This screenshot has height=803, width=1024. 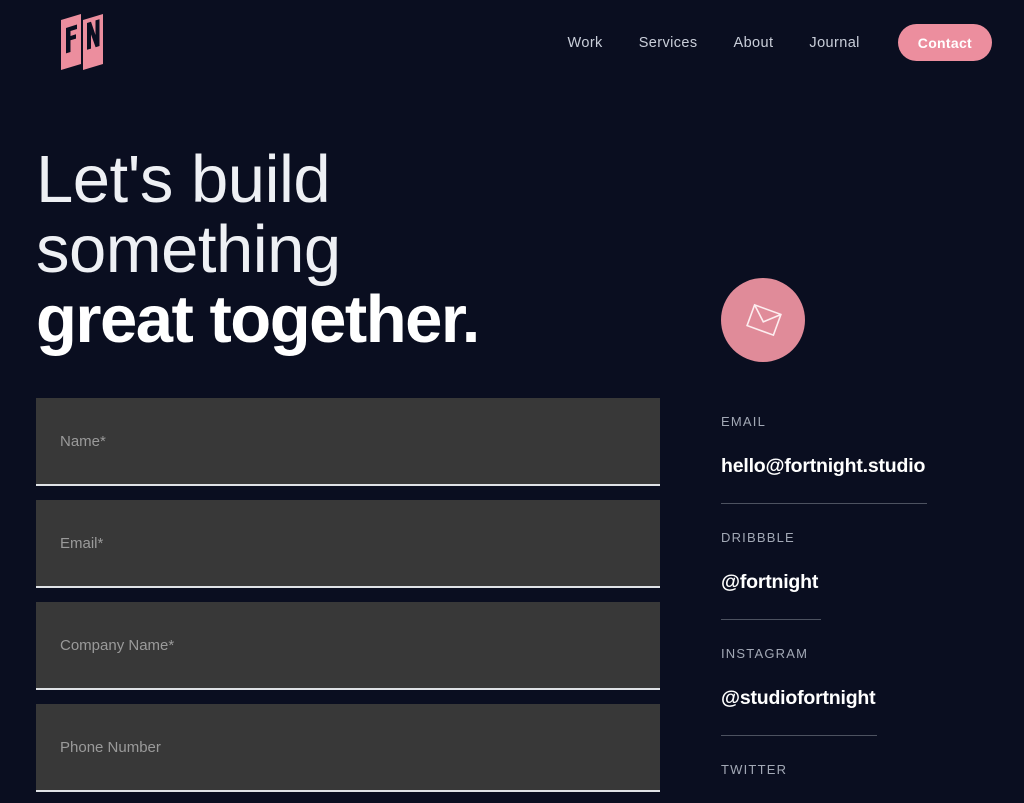 What do you see at coordinates (758, 537) in the screenshot?
I see `contact-label-dribbble: DRIBBBLE` at bounding box center [758, 537].